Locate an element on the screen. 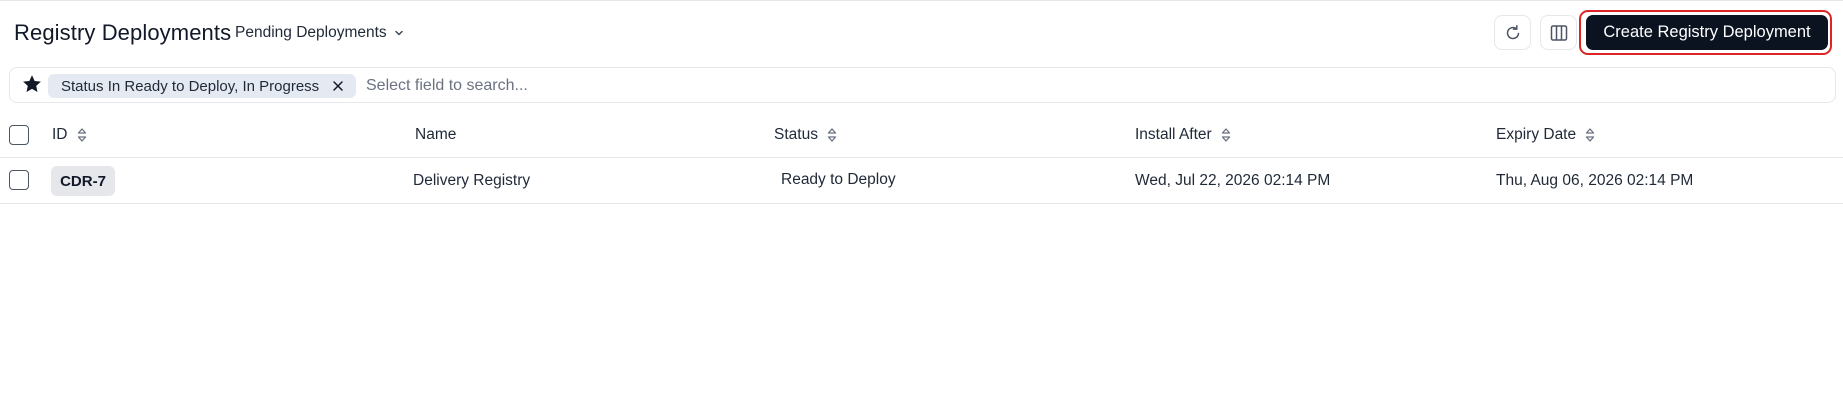 The width and height of the screenshot is (1843, 419). columns-icon is located at coordinates (1558, 32).